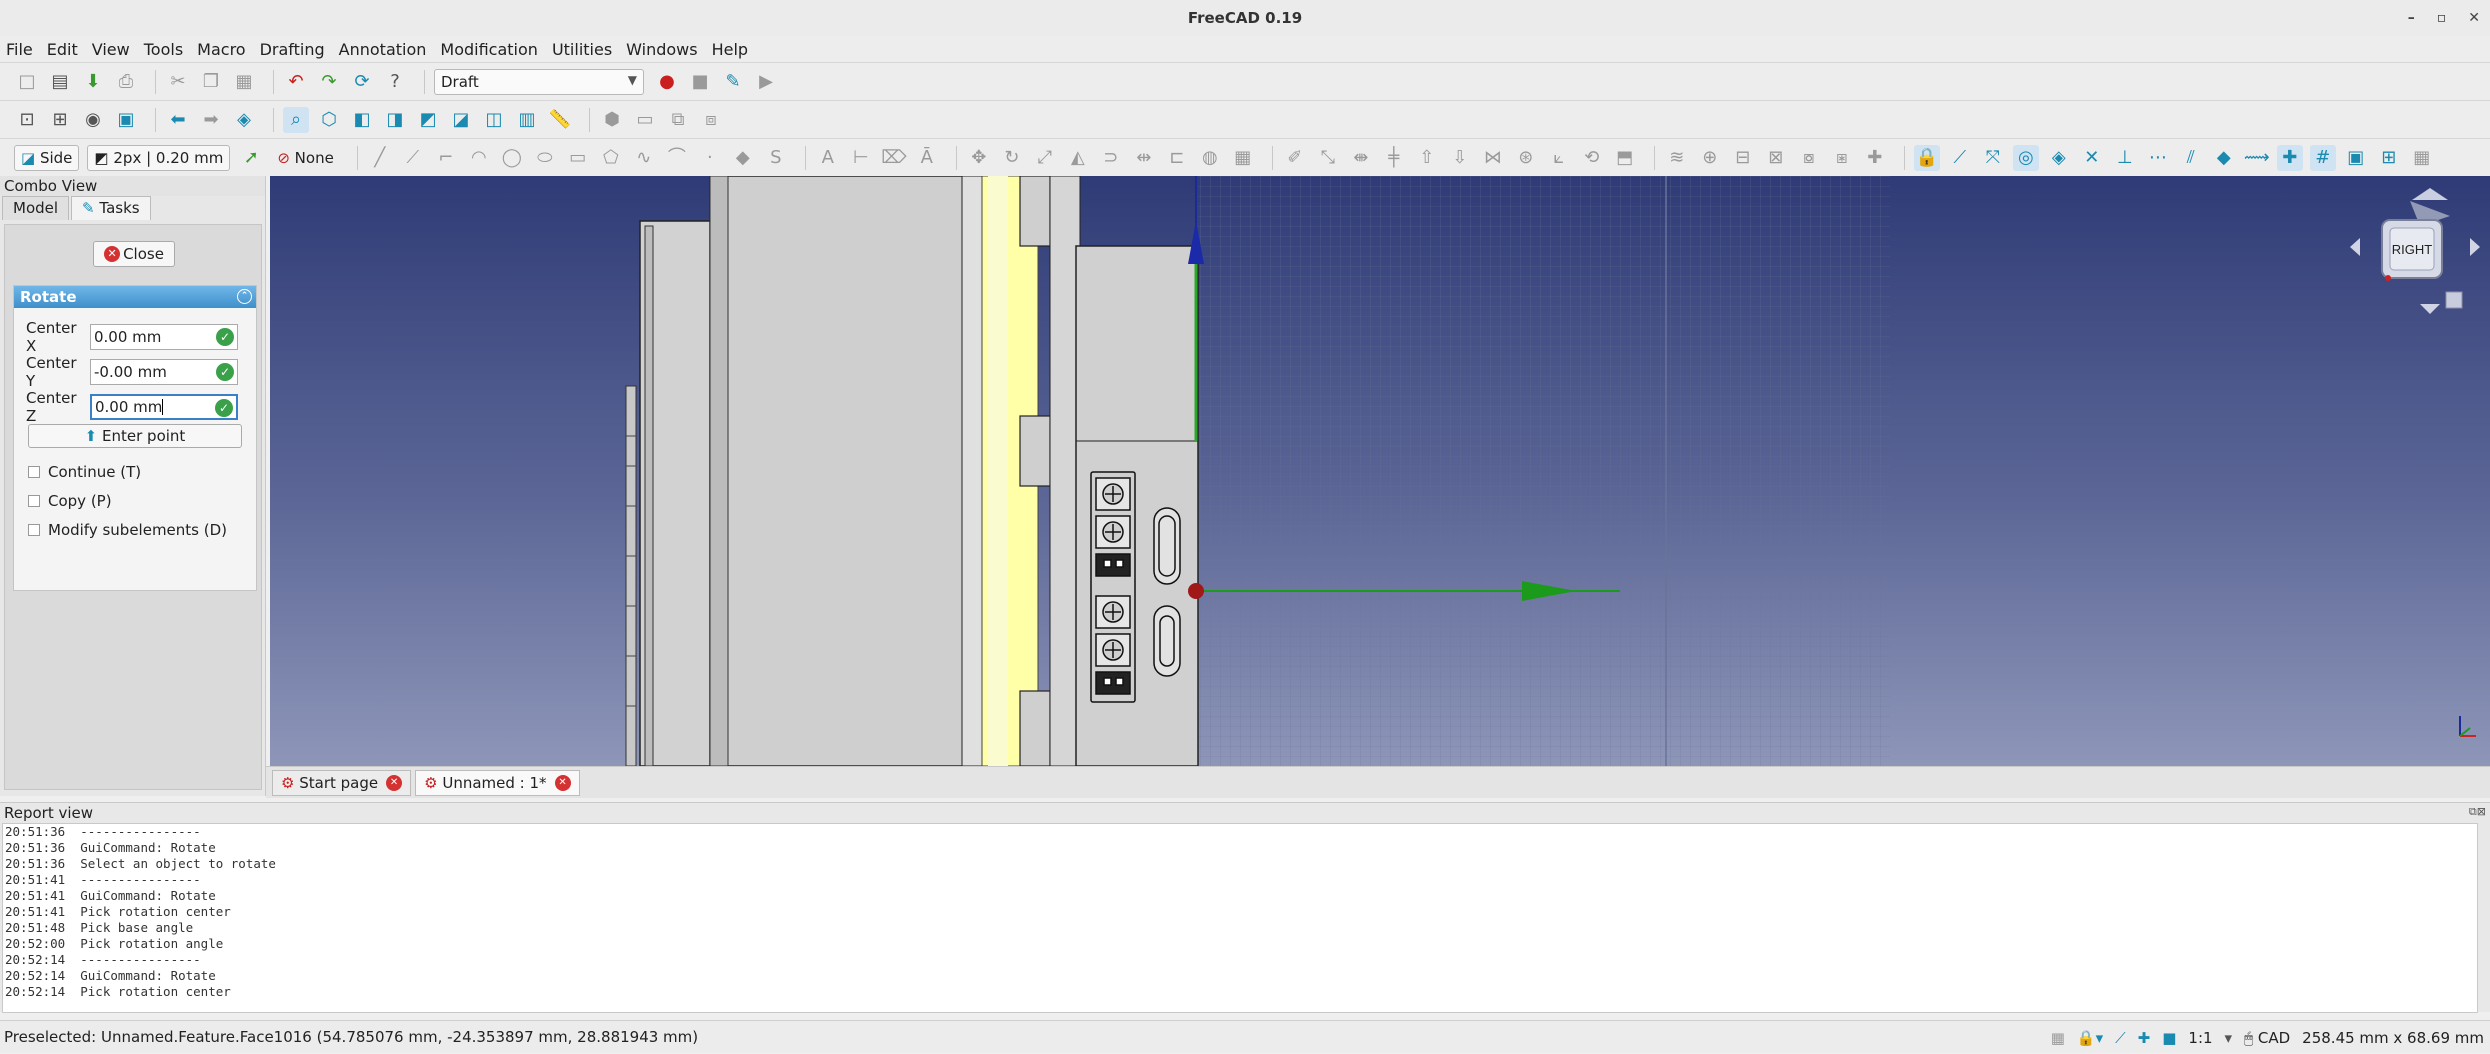  I want to click on menu-view: View, so click(111, 49).